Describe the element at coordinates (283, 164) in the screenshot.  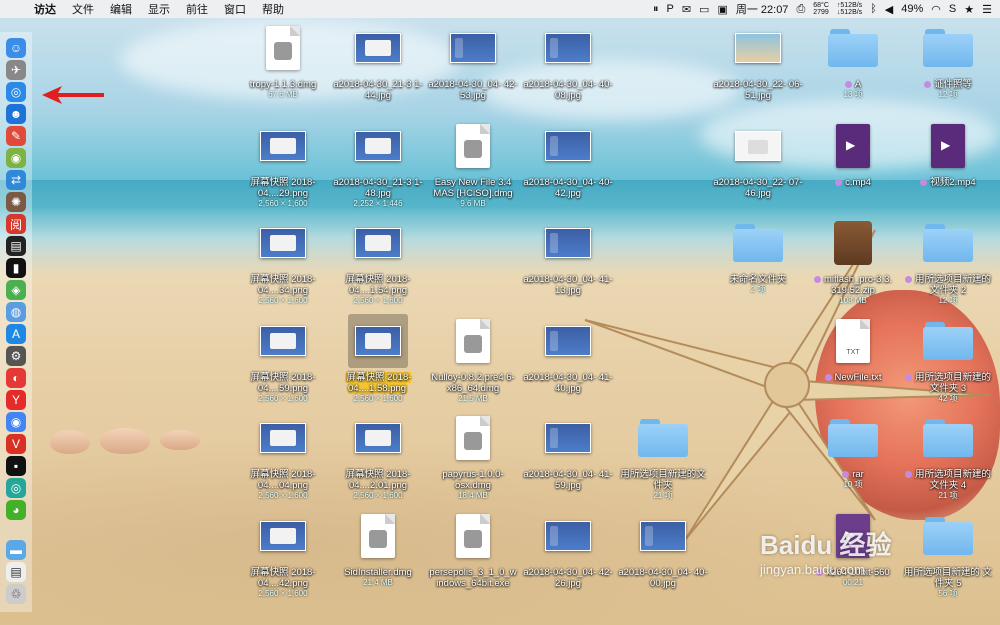
I see `desktop-file-icon: 屏幕快照 2018-04....29.png 2,560 × 1,600` at that location.